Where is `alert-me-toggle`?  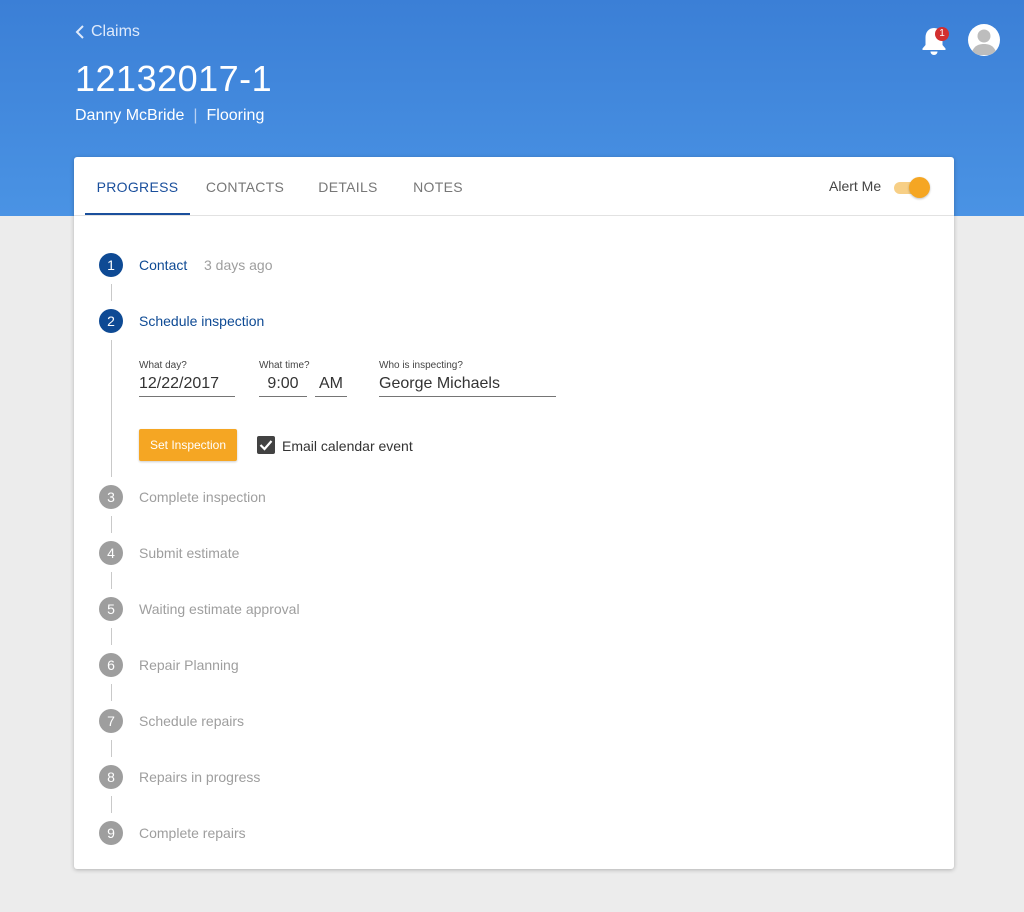
alert-me-toggle is located at coordinates (912, 187).